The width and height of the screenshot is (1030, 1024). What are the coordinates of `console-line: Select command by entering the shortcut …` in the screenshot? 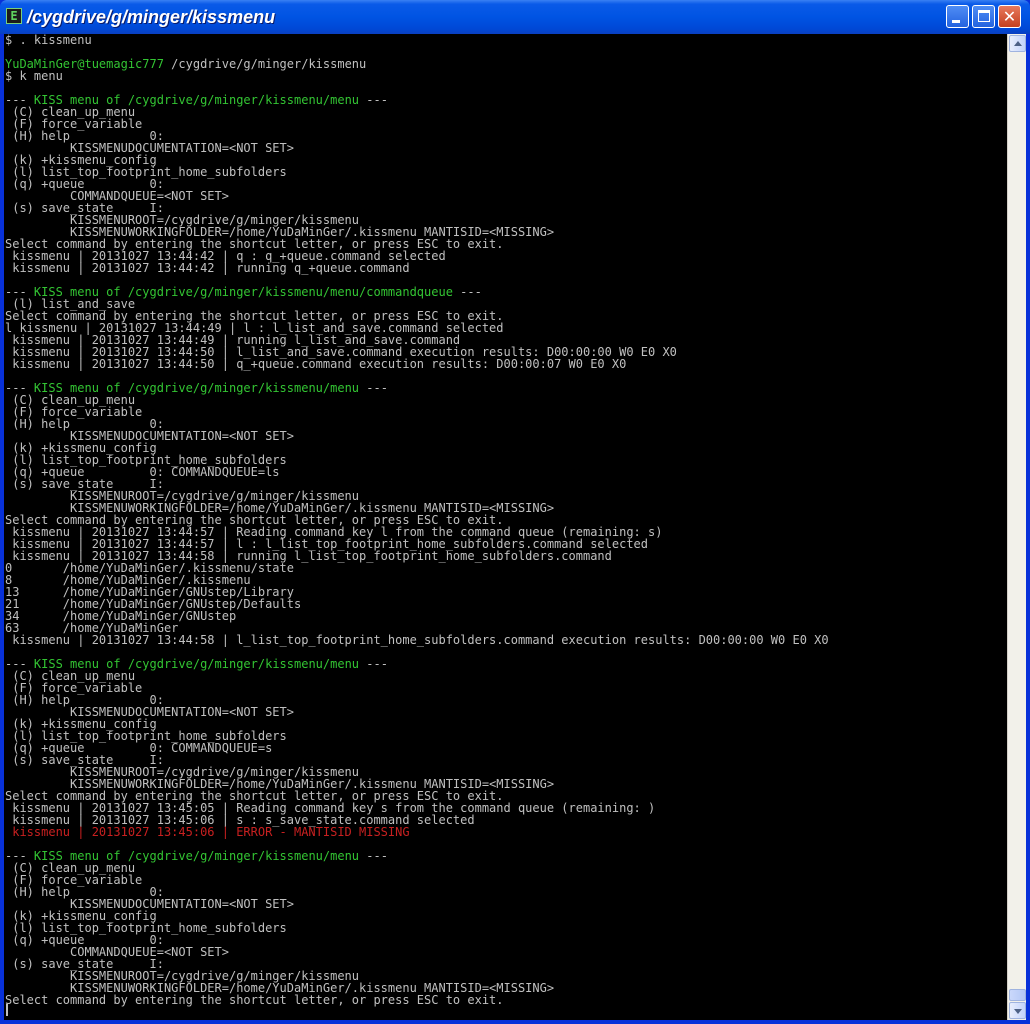 It's located at (417, 1000).